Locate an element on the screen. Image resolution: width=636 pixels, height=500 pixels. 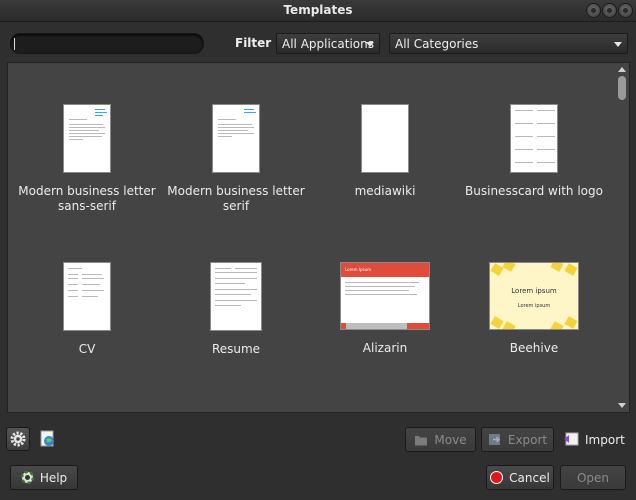
move-button: Move is located at coordinates (440, 439).